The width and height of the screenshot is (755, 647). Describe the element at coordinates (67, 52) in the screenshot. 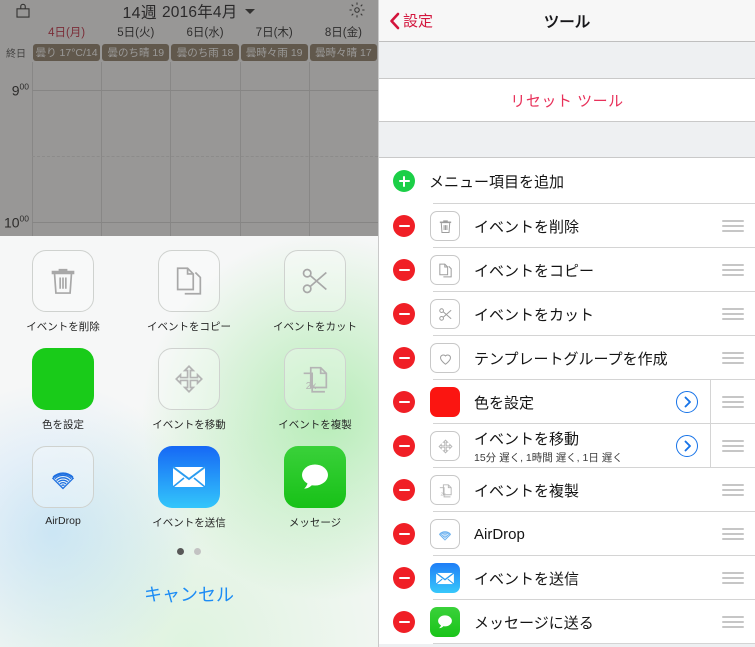

I see `weather-chip-0: 曇り 17°C/14` at that location.